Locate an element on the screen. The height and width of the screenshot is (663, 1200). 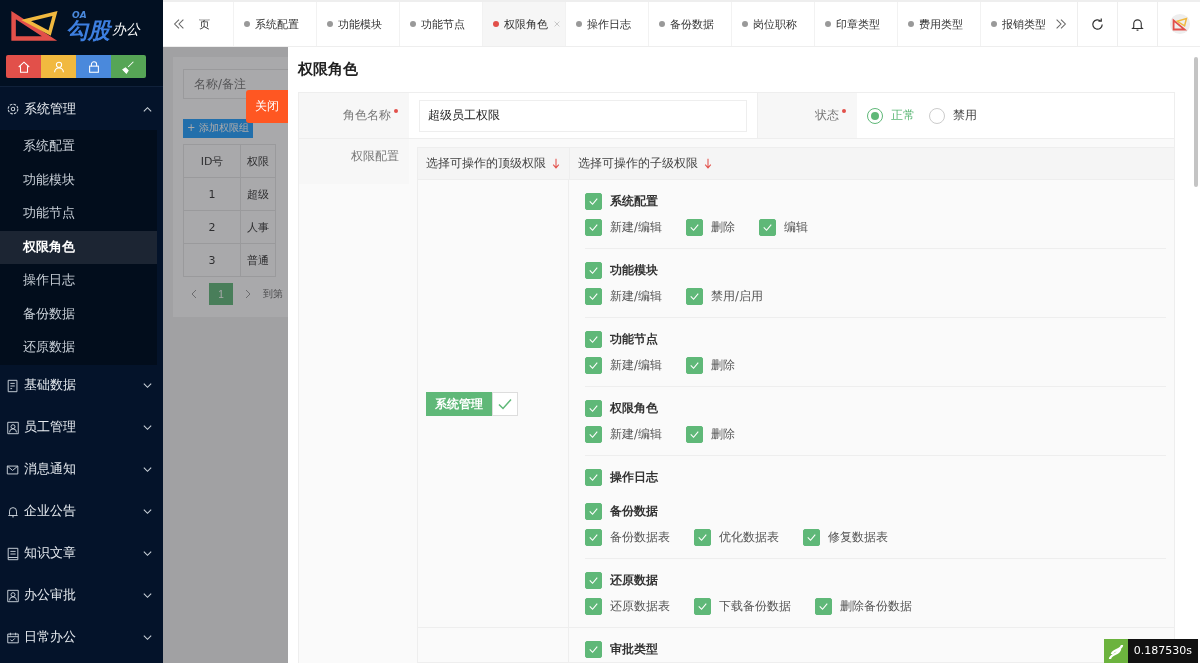
refresh-icon is located at coordinates (1097, 24).